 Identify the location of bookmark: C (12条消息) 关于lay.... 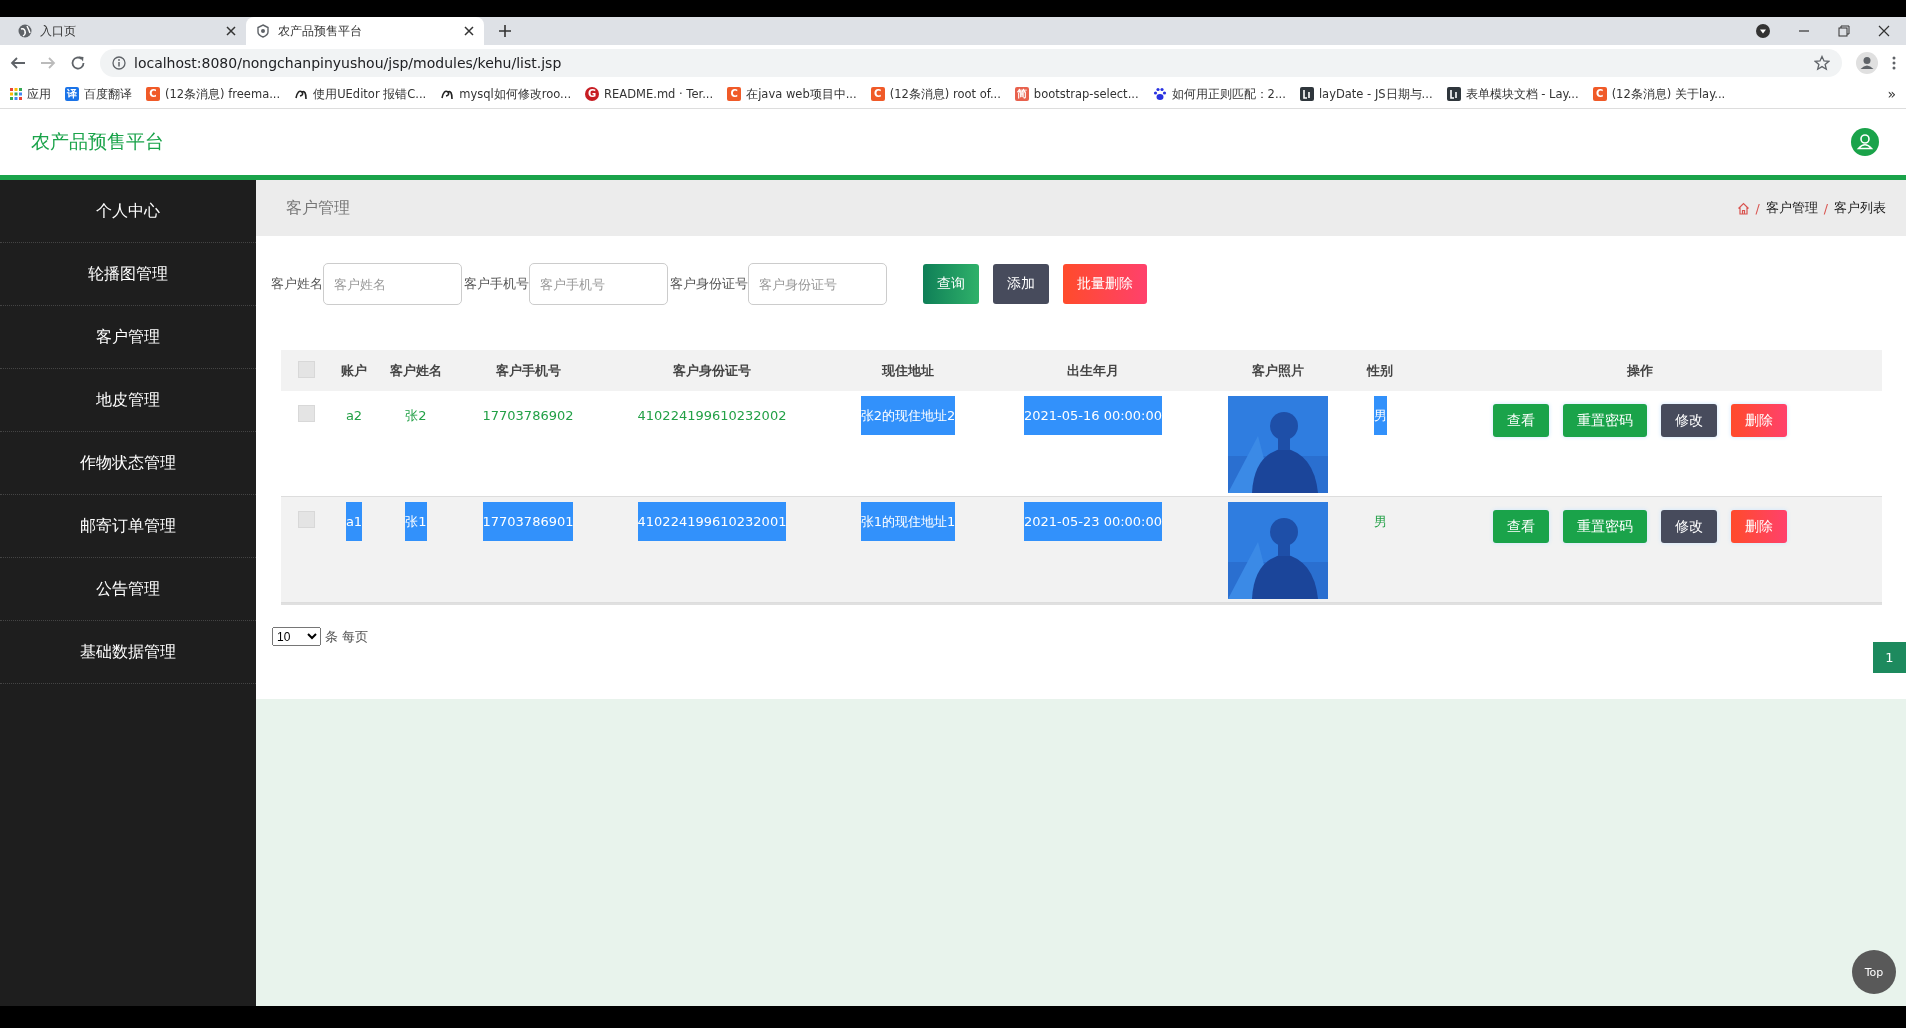
(1659, 94).